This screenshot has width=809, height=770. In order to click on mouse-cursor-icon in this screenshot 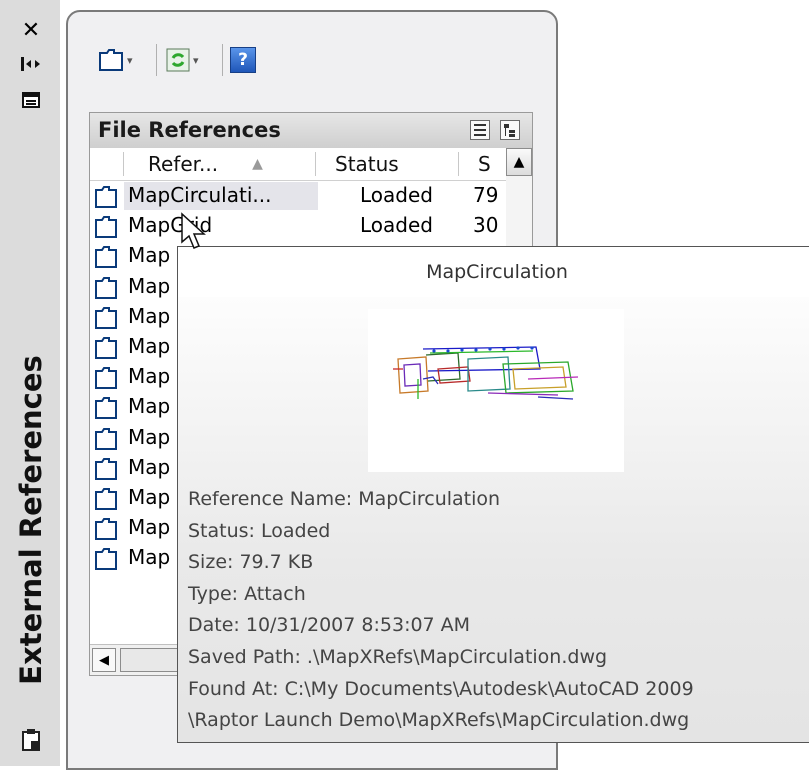, I will do `click(193, 230)`.